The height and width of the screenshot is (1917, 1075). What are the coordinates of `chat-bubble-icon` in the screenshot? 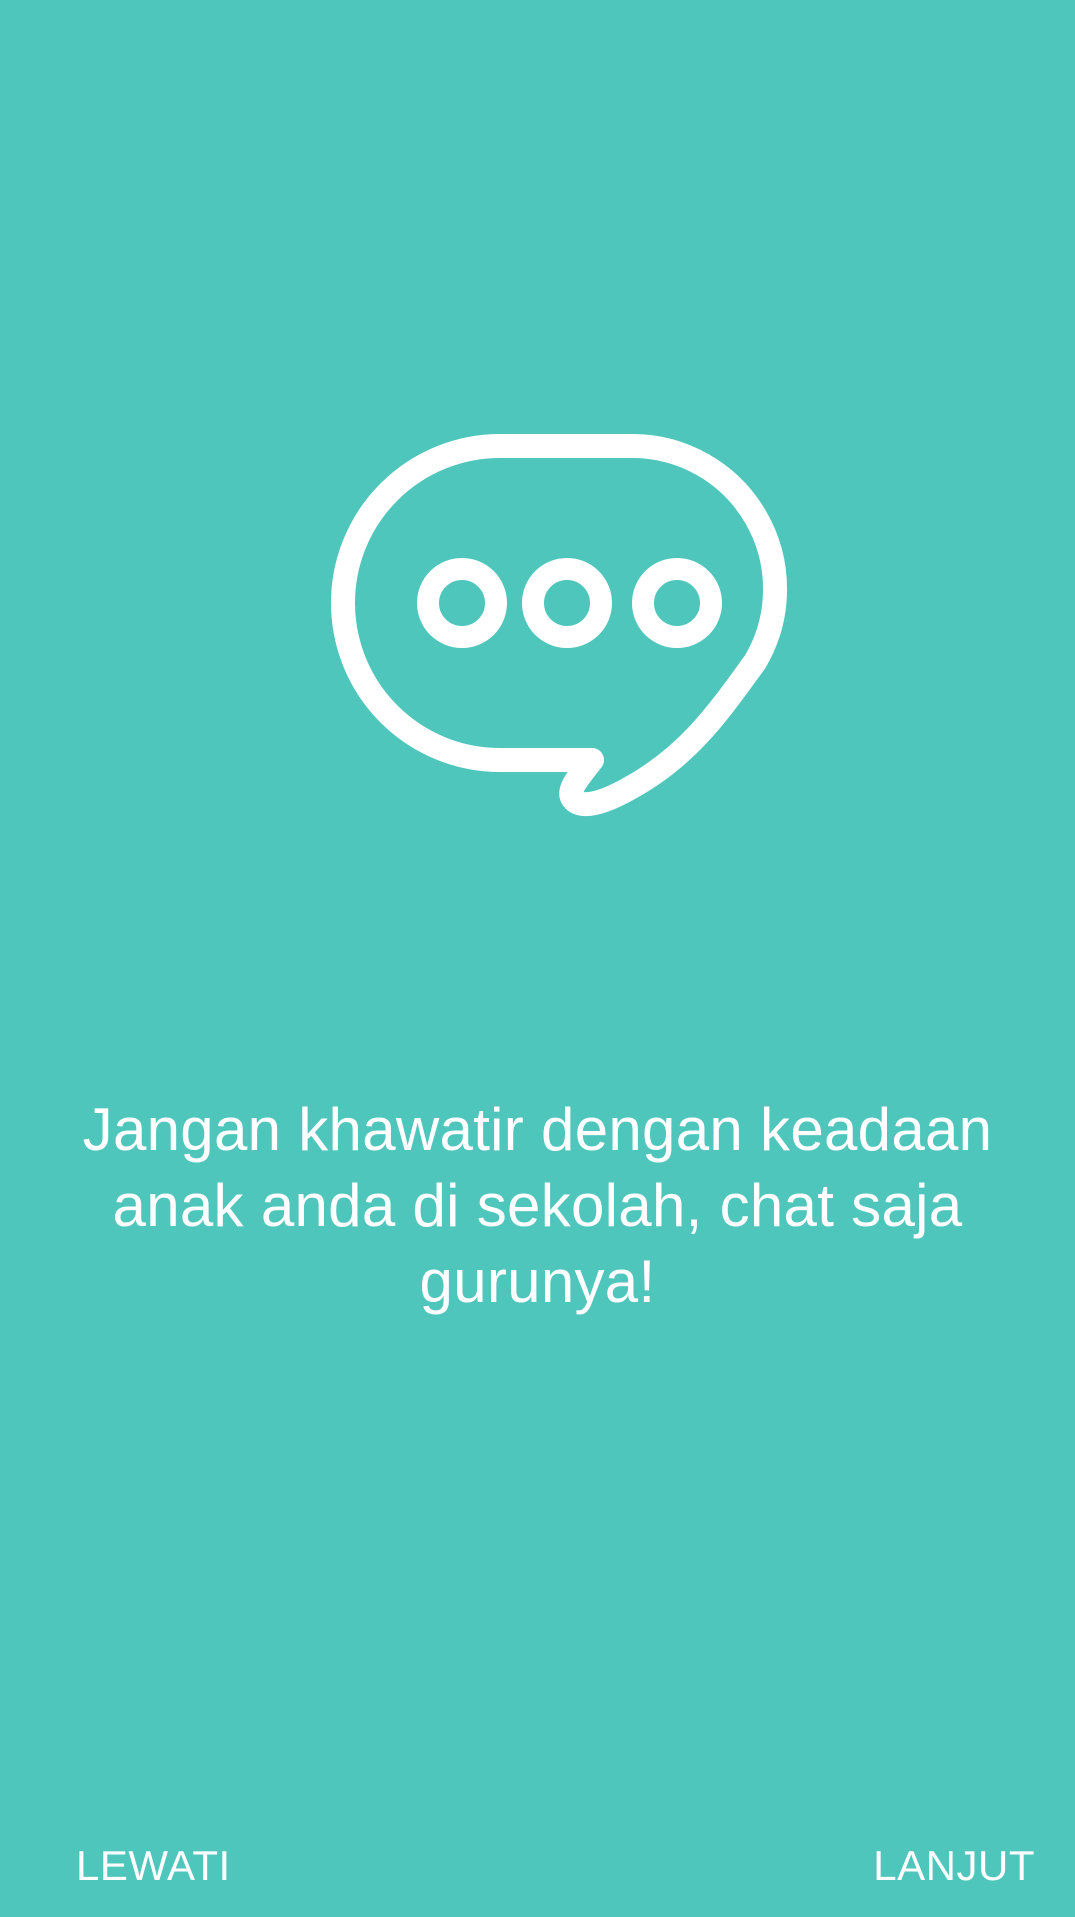 It's located at (565, 630).